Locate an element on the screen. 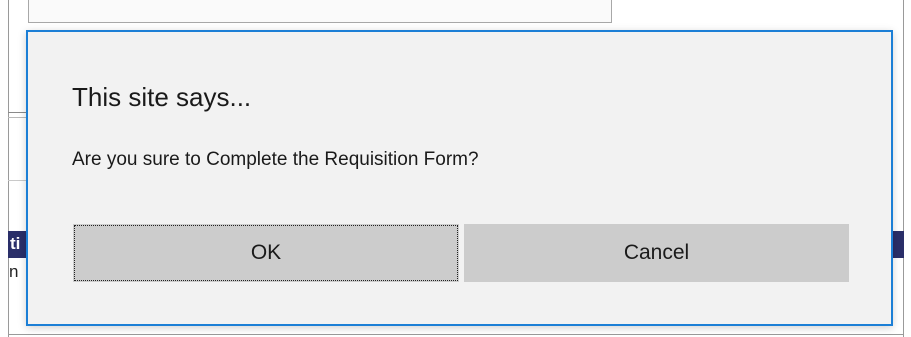  ok-button: OK is located at coordinates (266, 253).